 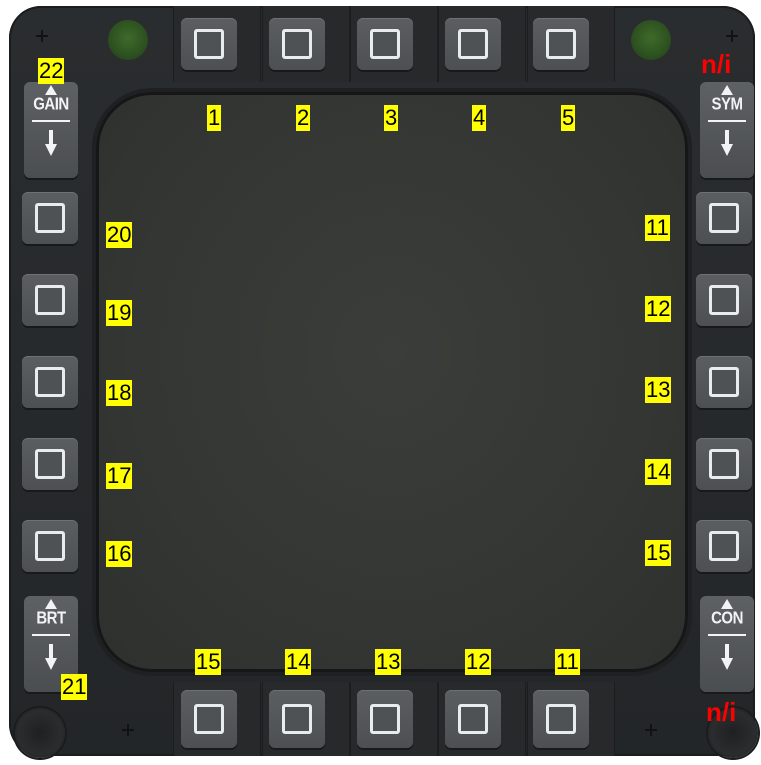 What do you see at coordinates (128, 40) in the screenshot?
I see `led-left-indicator` at bounding box center [128, 40].